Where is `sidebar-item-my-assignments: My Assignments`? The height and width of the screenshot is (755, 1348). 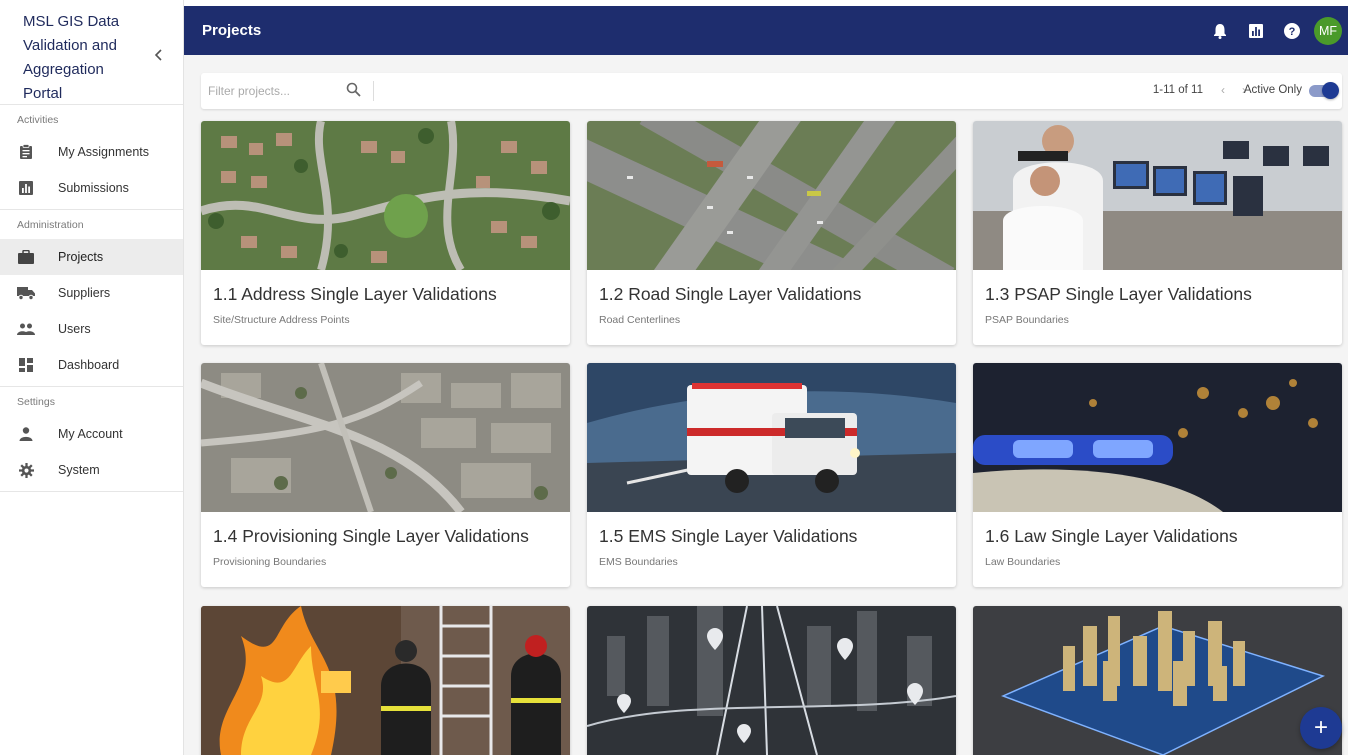
sidebar-item-my-assignments: My Assignments is located at coordinates (91, 152).